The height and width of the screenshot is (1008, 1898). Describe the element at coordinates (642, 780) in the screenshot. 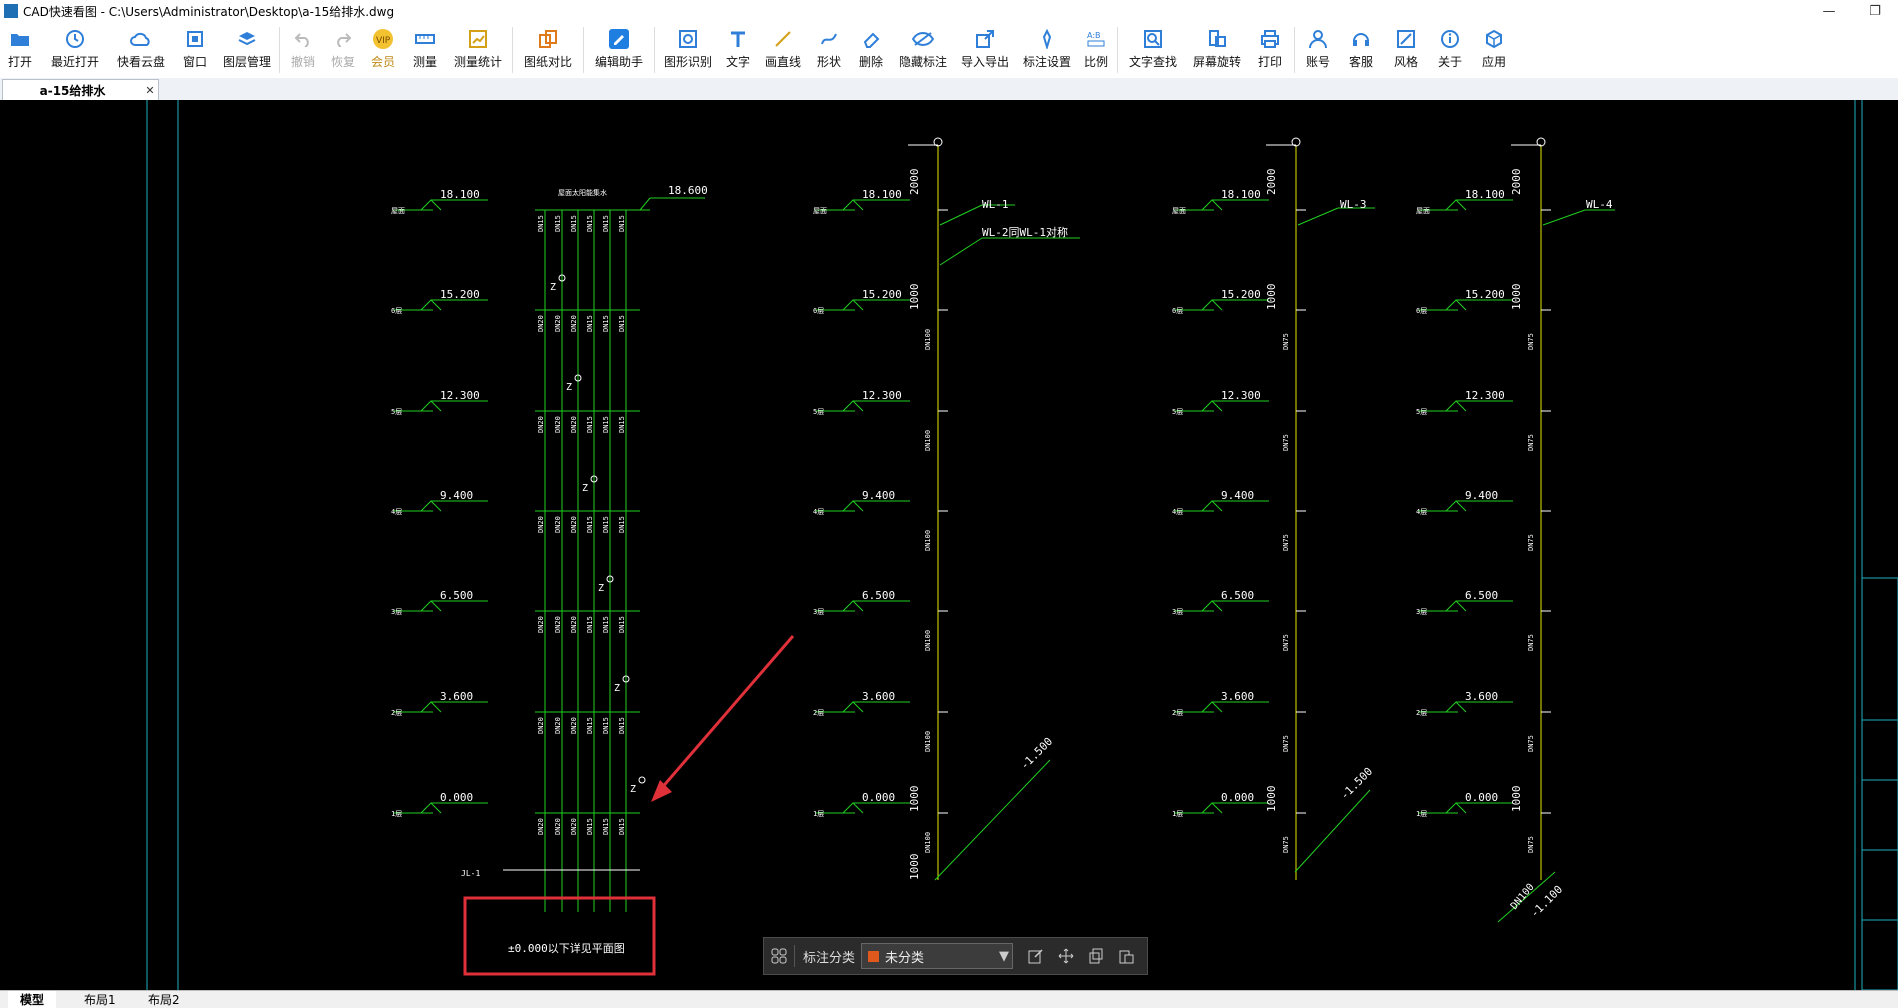

I see `valve-symbol` at that location.